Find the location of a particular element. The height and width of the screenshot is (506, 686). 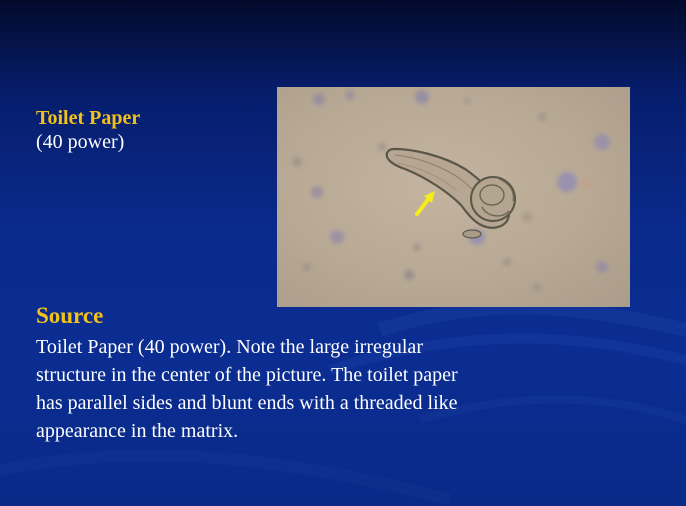

slide-subtitle: (40 power) is located at coordinates (80, 142).